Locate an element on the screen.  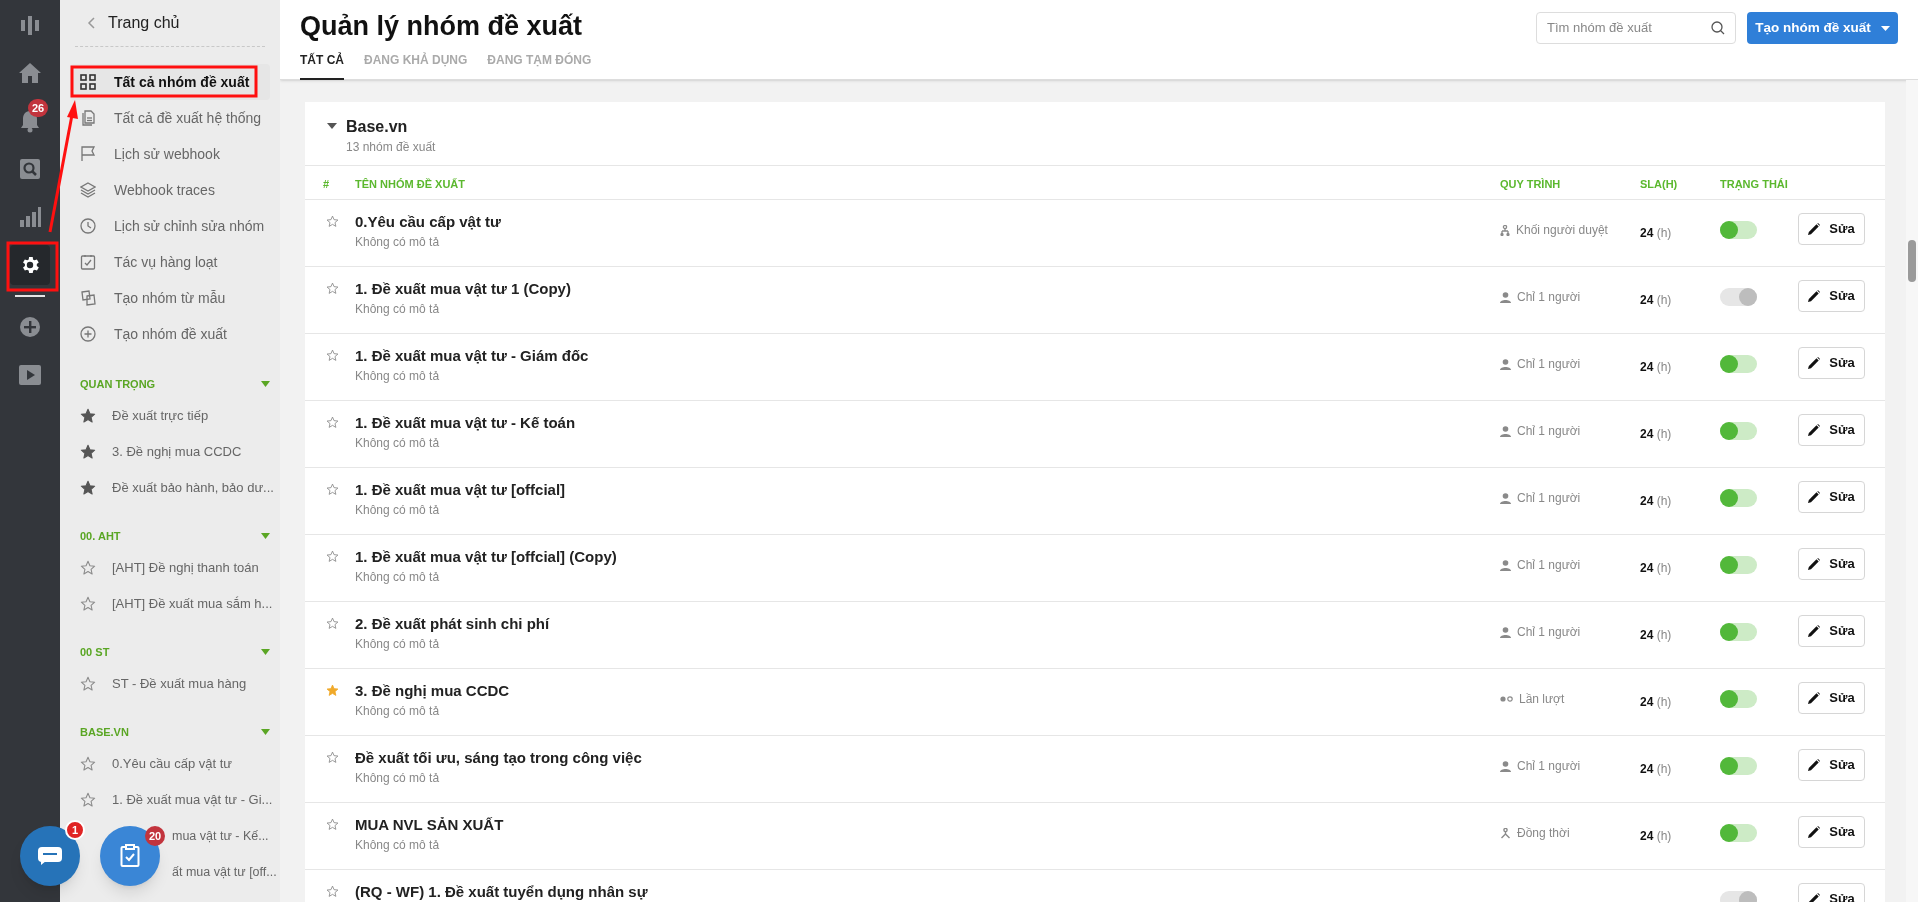
sidebar-item: 0.Yêu cầu cấp vật tư is located at coordinates (170, 764).